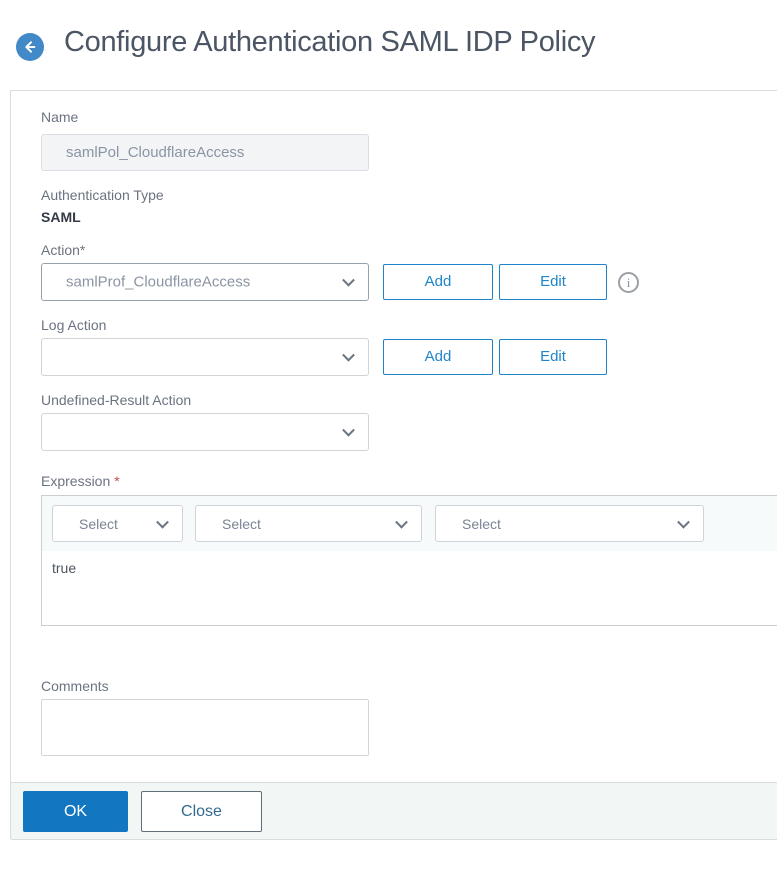 The image size is (777, 877). What do you see at coordinates (75, 686) in the screenshot?
I see `comments-label: Comments` at bounding box center [75, 686].